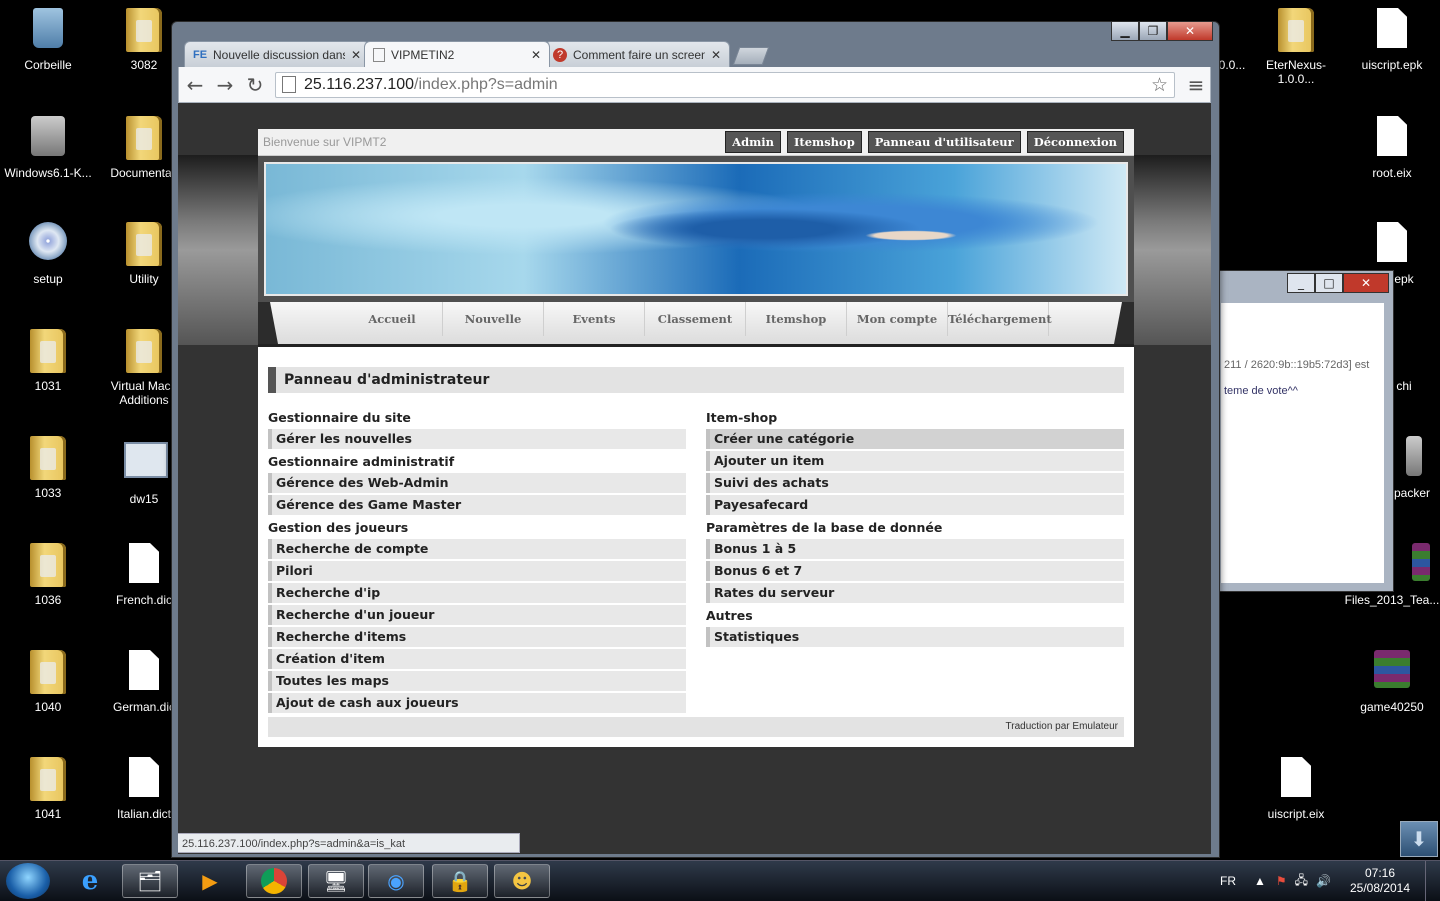 The image size is (1440, 901). Describe the element at coordinates (824, 142) in the screenshot. I see `itemshop-top-button: Itemshop` at that location.